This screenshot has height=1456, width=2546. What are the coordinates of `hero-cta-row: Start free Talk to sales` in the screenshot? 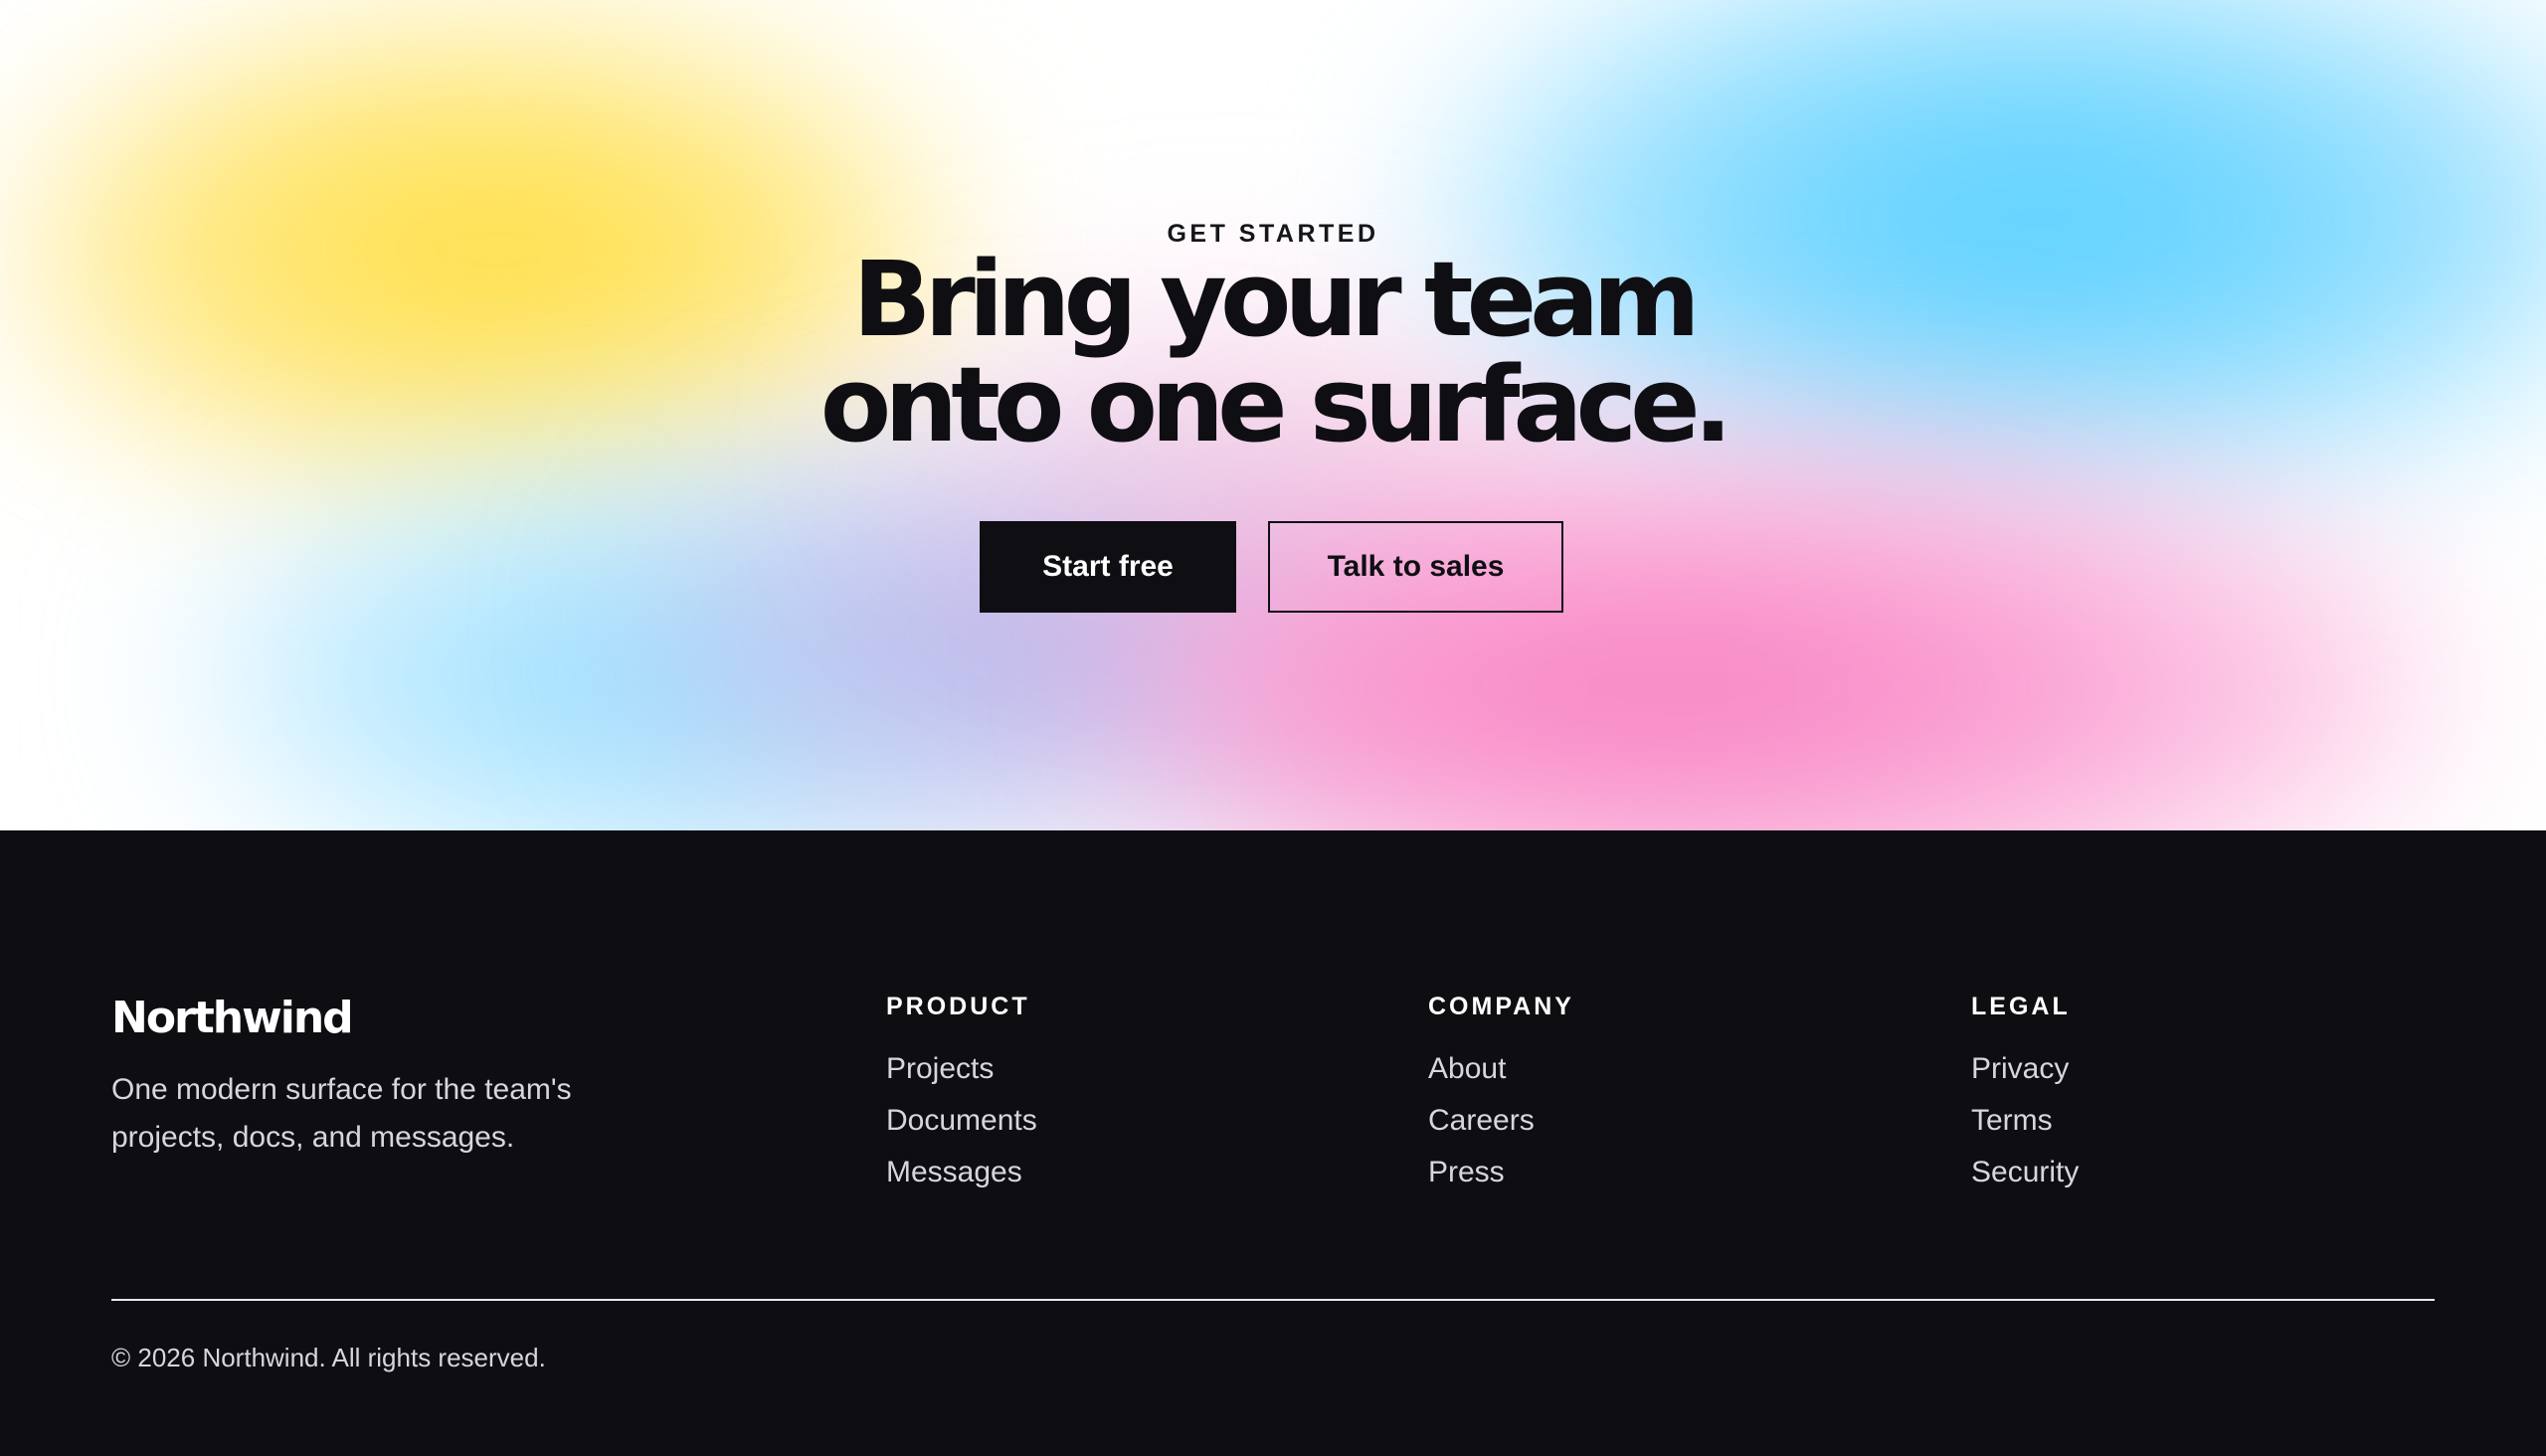 It's located at (1271, 567).